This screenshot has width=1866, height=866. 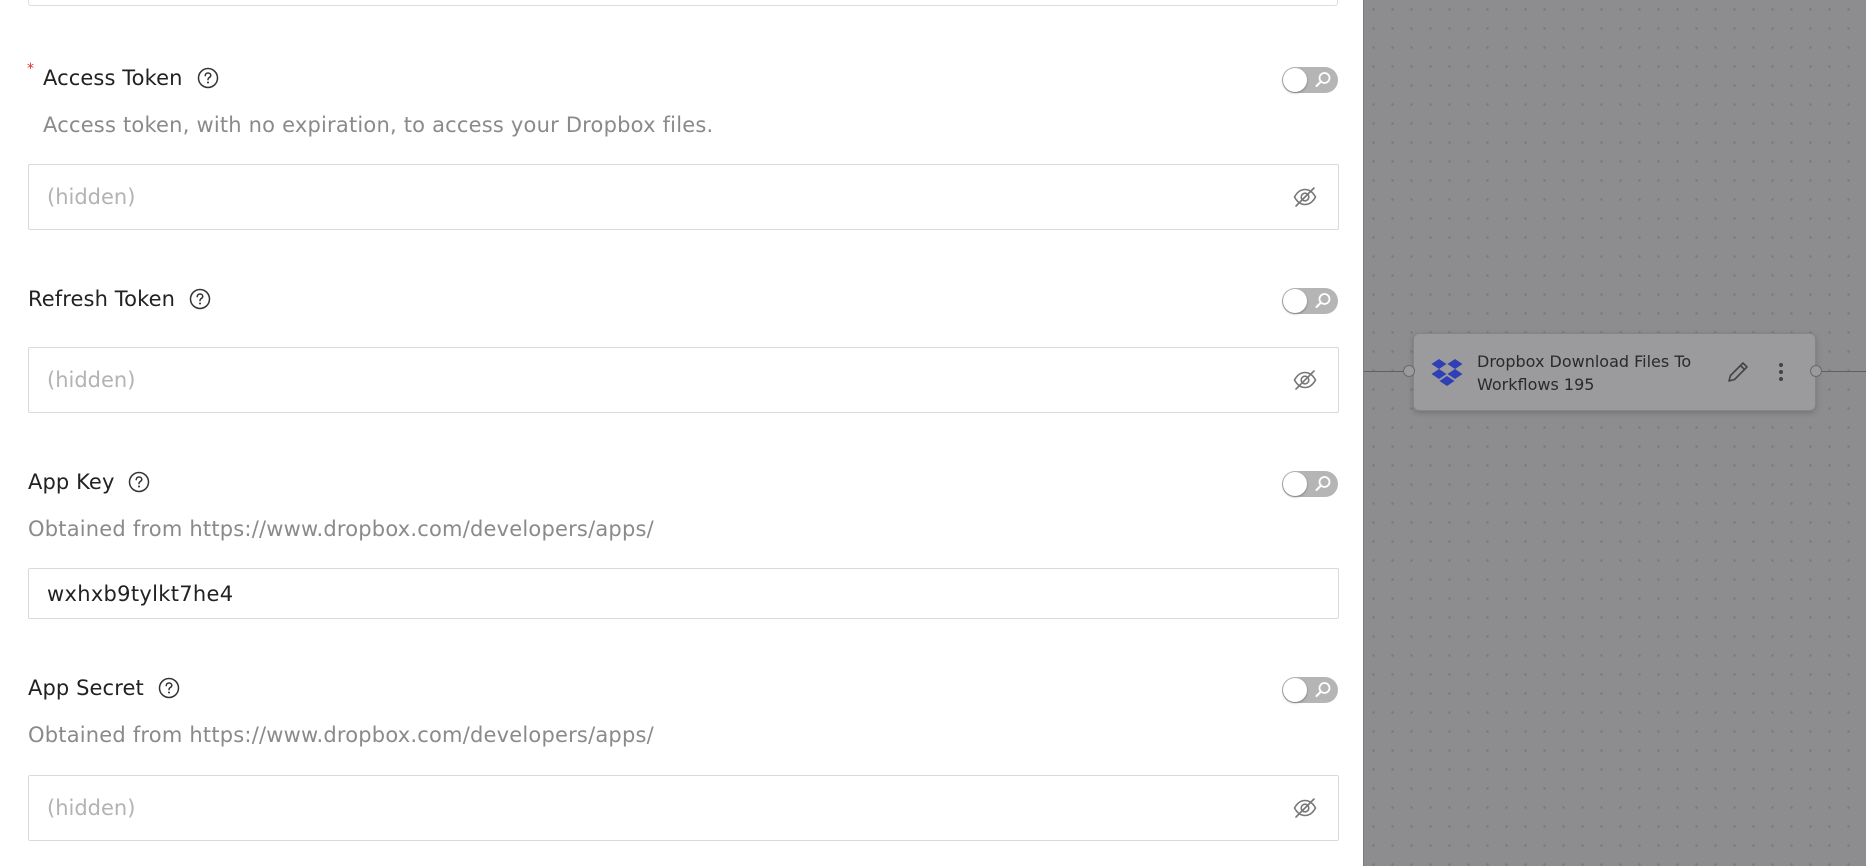 I want to click on access-token-toggle, so click(x=1310, y=80).